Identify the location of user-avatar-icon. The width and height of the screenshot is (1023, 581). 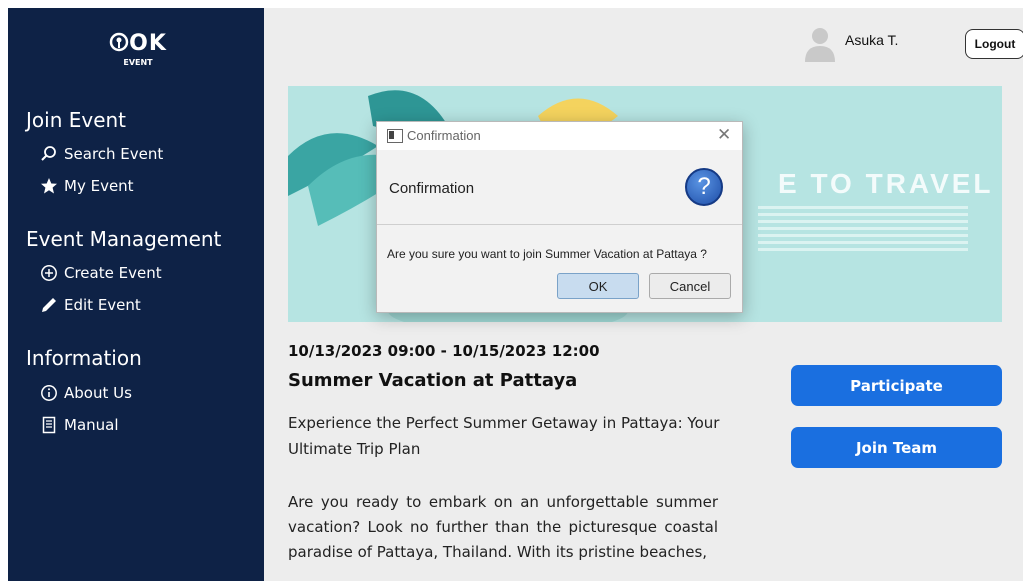
(820, 45).